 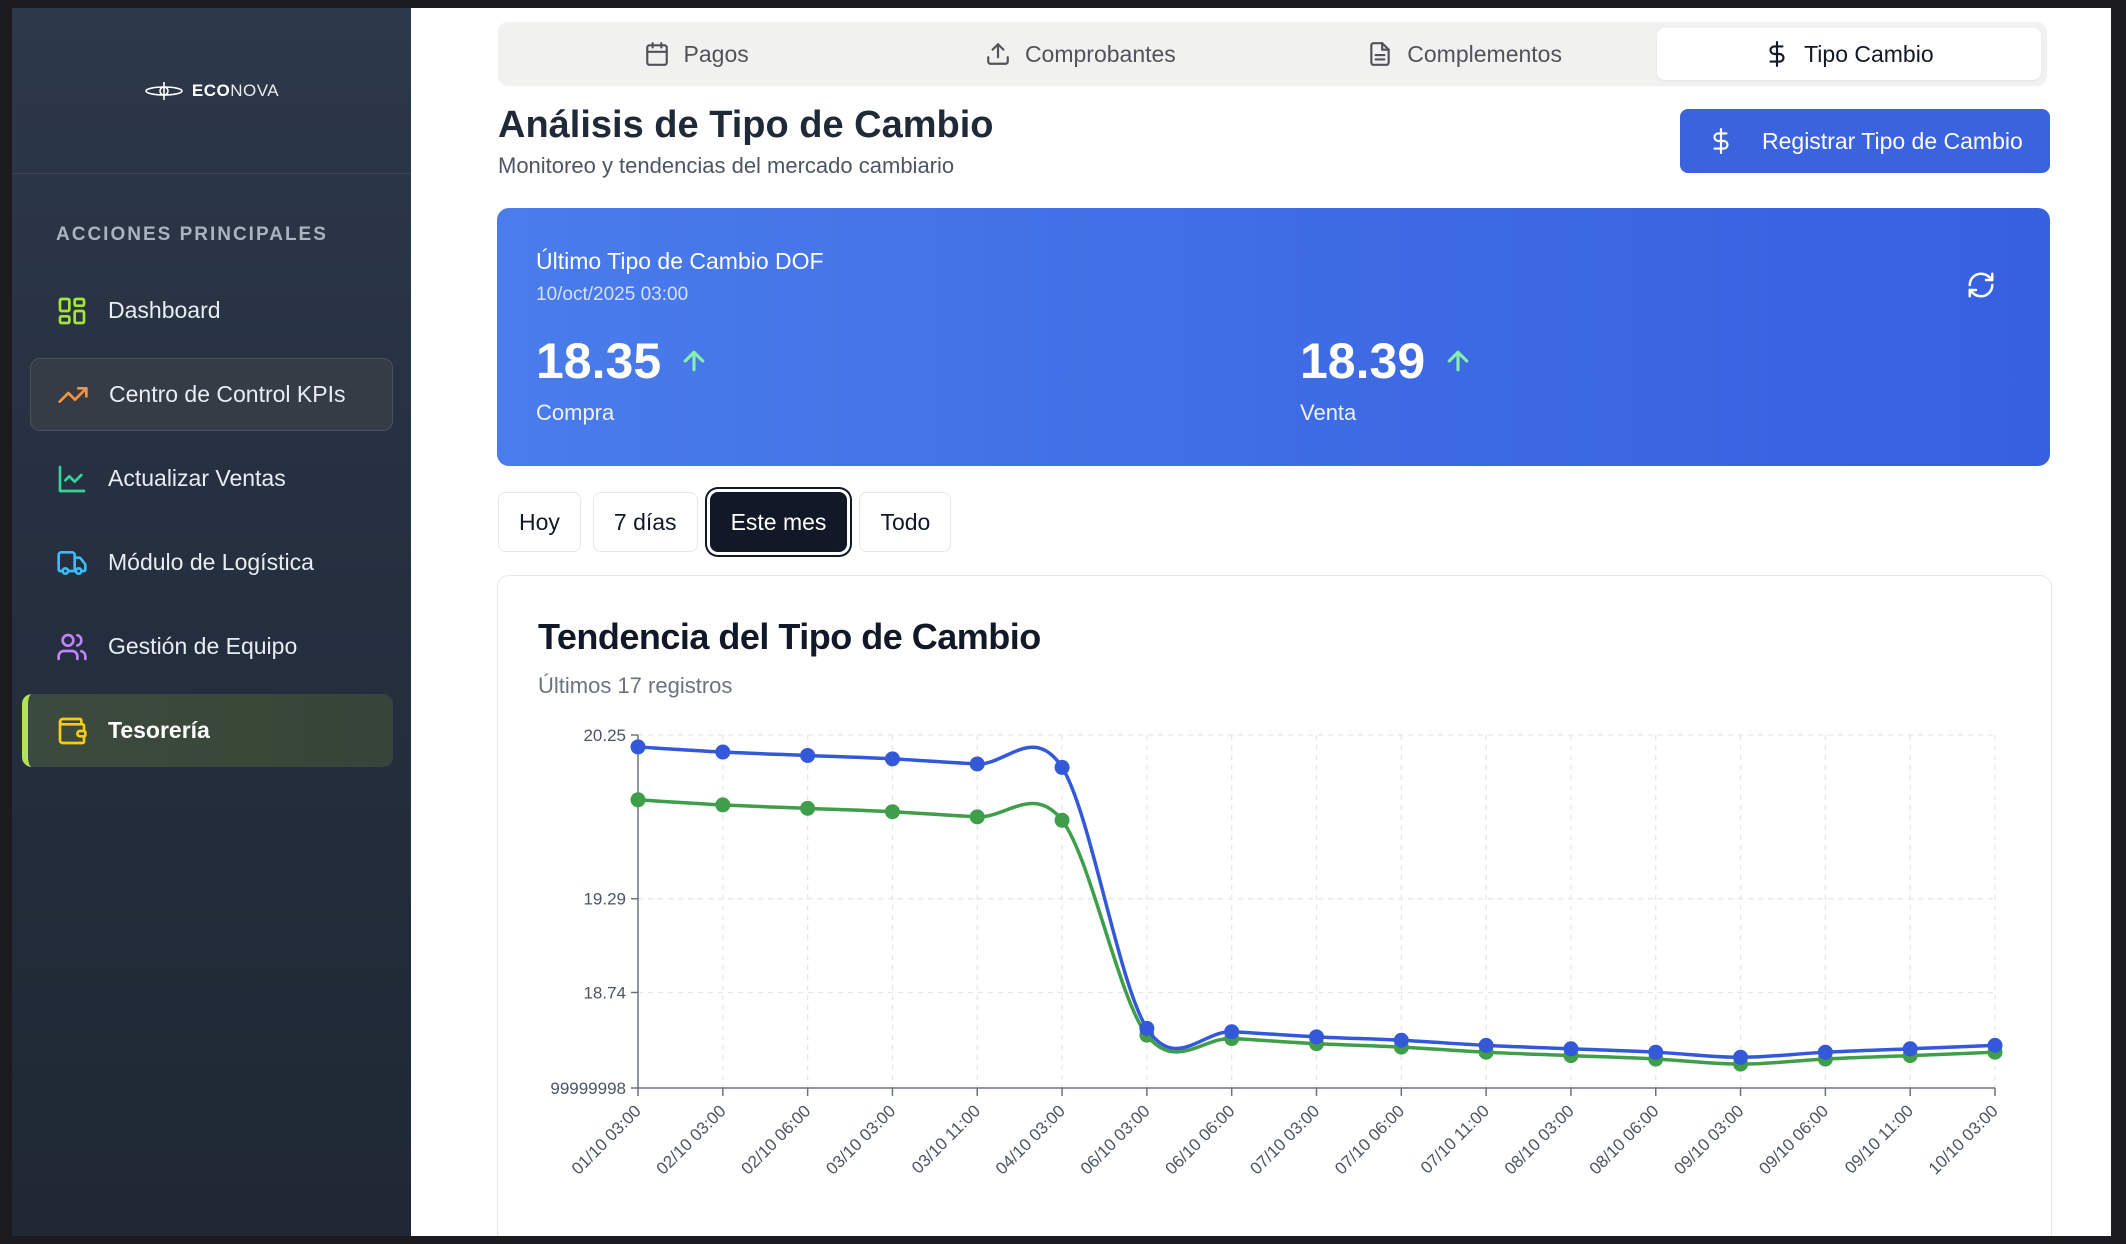 What do you see at coordinates (1539, 1139) in the screenshot?
I see `x-tick-label: 08/10 03:00` at bounding box center [1539, 1139].